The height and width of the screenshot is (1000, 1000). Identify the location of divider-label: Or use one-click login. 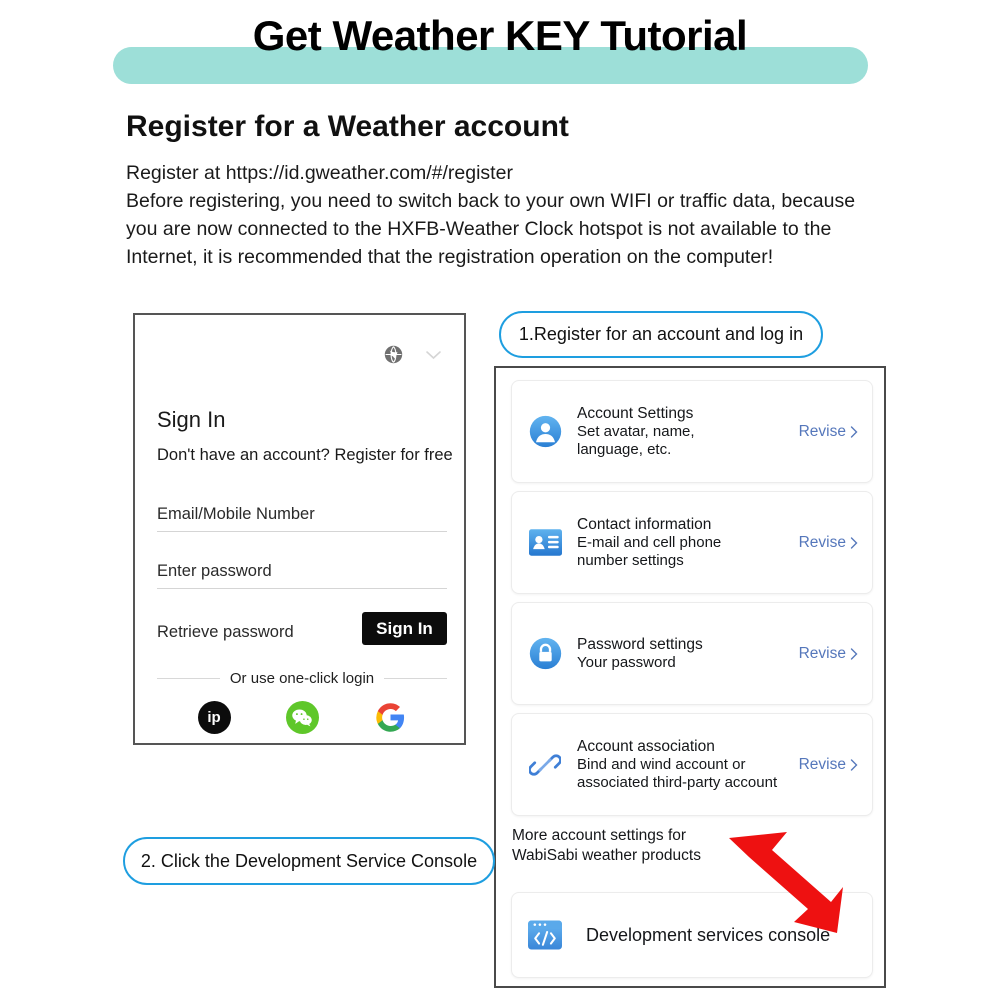
(302, 678).